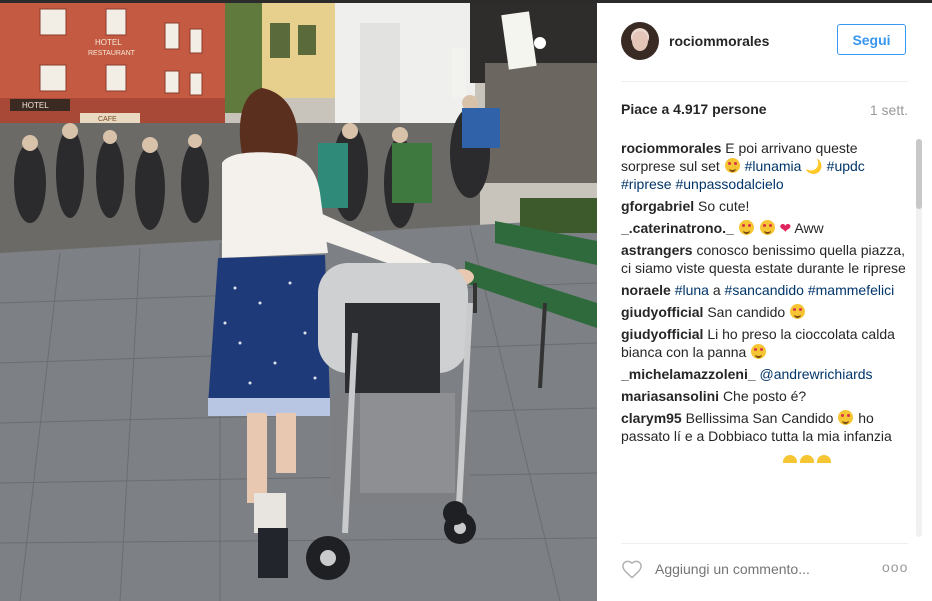  I want to click on comment-text: a, so click(716, 290).